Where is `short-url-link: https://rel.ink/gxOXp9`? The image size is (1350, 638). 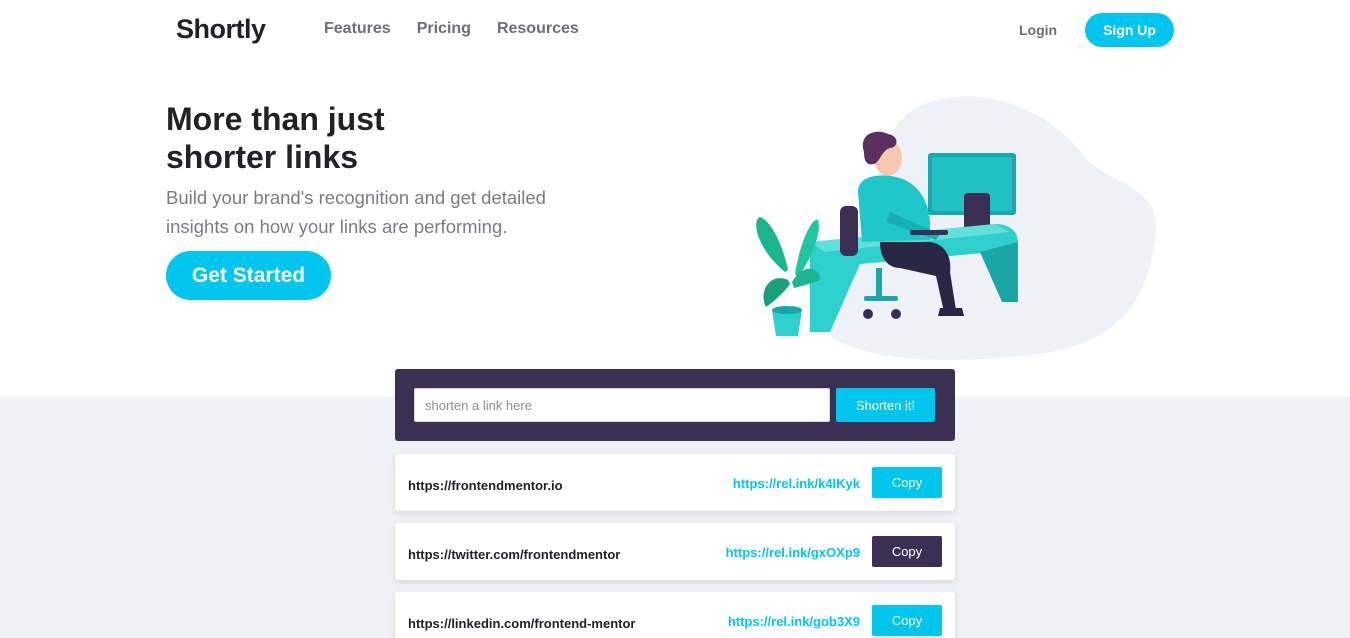
short-url-link: https://rel.ink/gxOXp9 is located at coordinates (793, 552).